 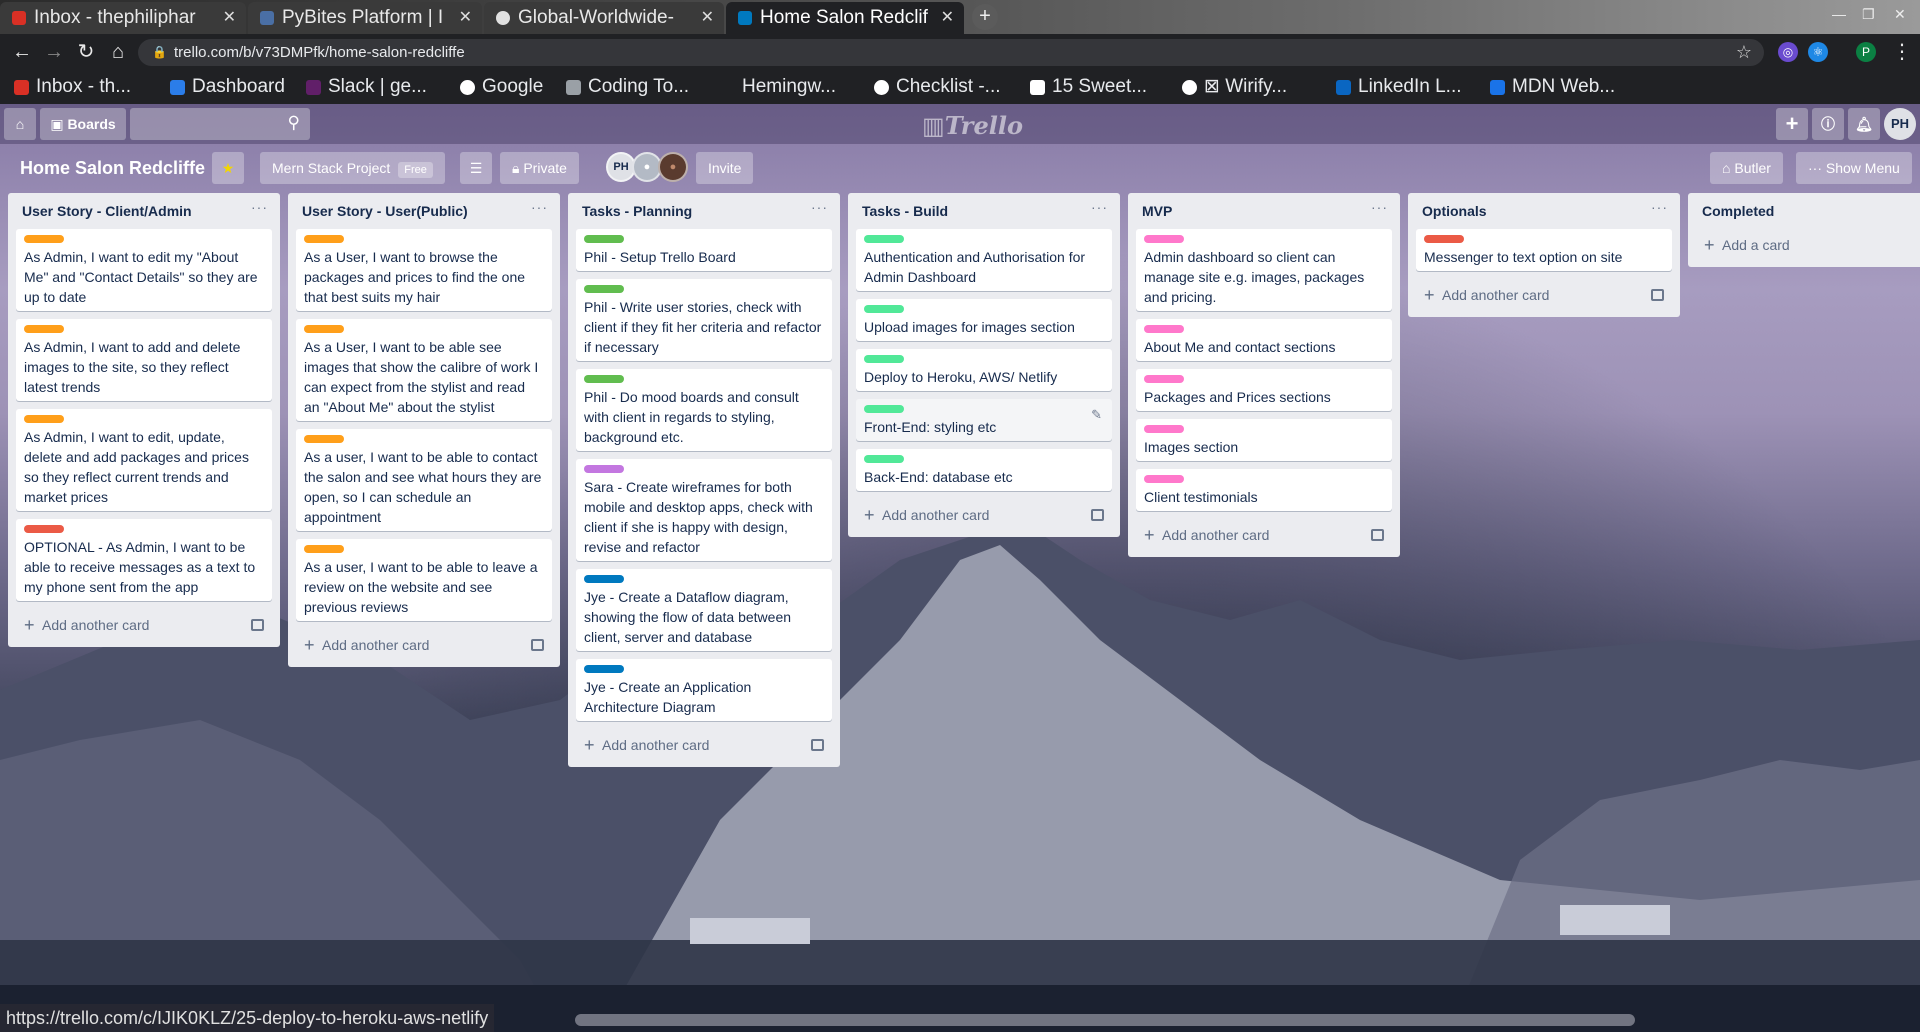 I want to click on card: About Me and contact sections, so click(x=1264, y=340).